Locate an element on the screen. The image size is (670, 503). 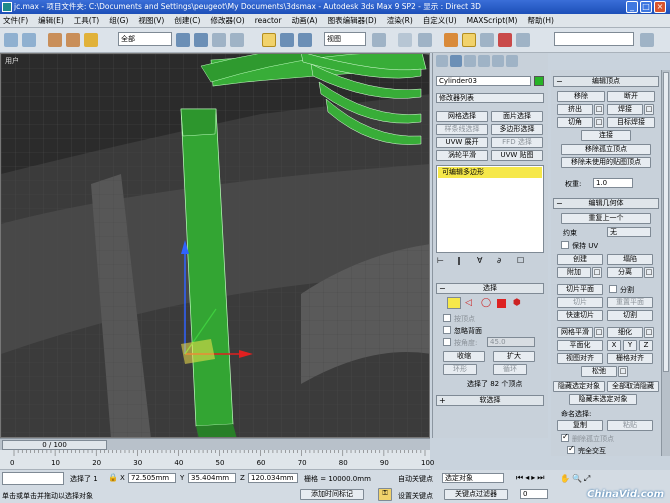
detach-button: 分离 is located at coordinates (625, 272).